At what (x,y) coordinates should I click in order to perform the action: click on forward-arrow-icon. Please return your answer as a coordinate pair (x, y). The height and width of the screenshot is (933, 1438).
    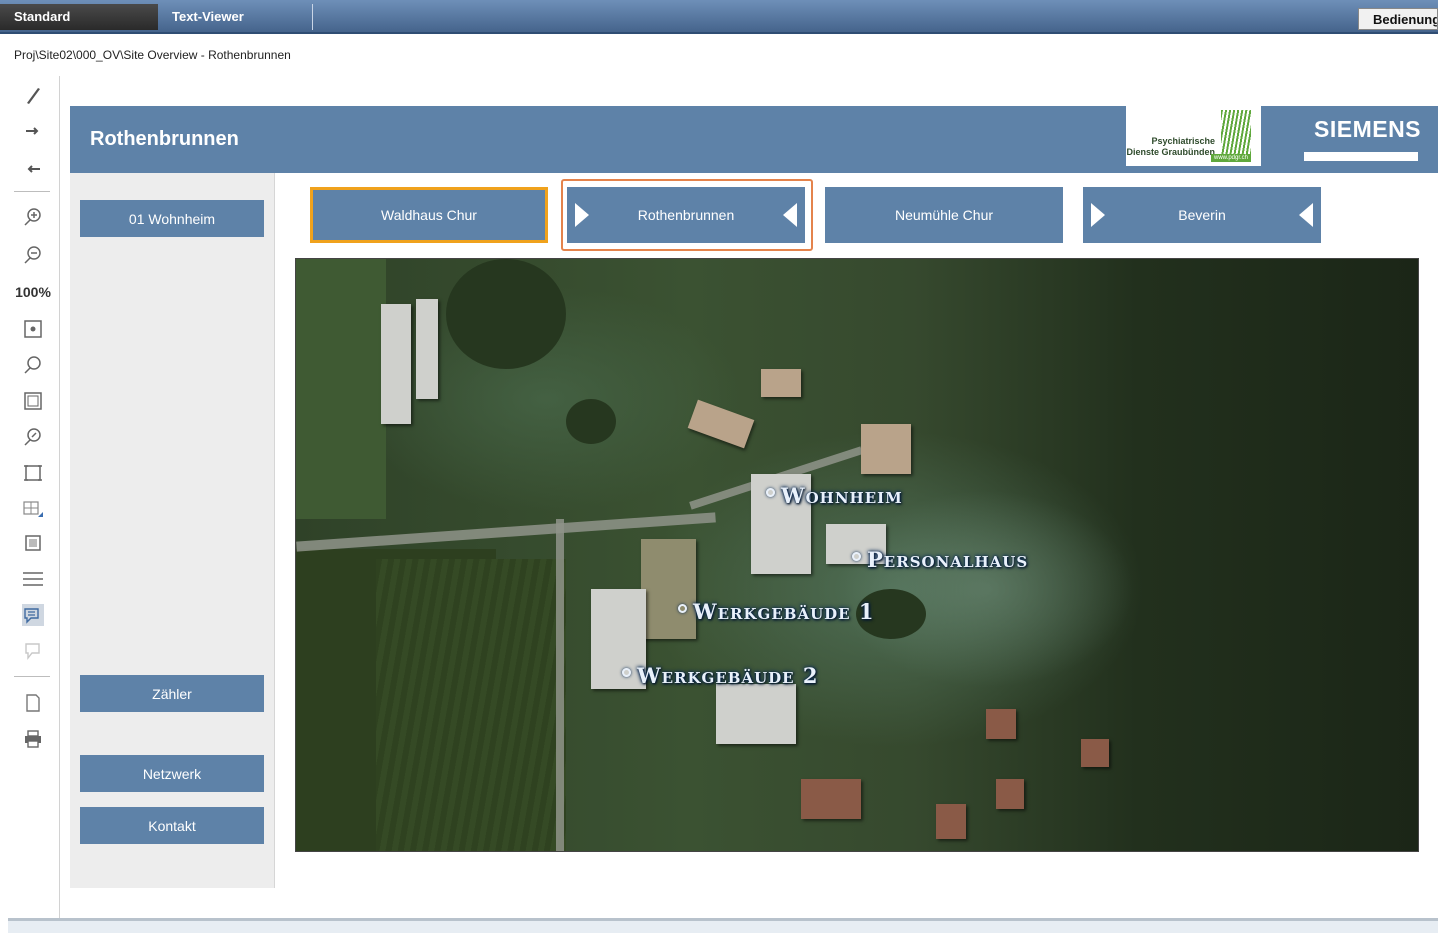
    Looking at the image, I should click on (33, 131).